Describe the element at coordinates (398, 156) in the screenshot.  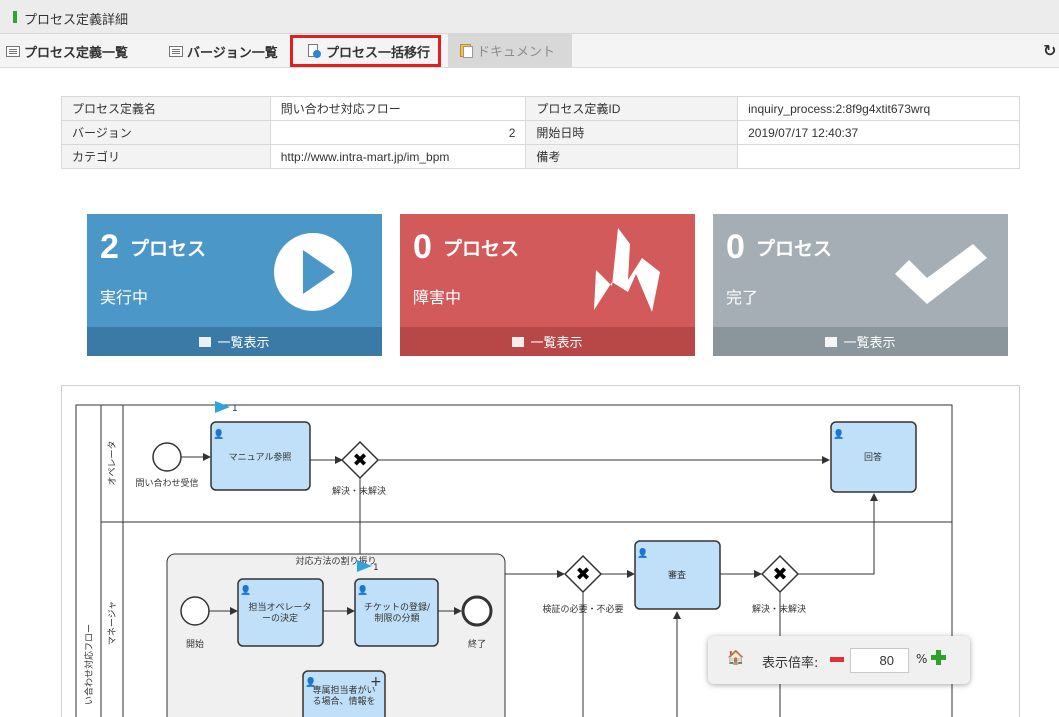
I see `value-category: http://www.intra-mart.jp/im_bpm` at that location.